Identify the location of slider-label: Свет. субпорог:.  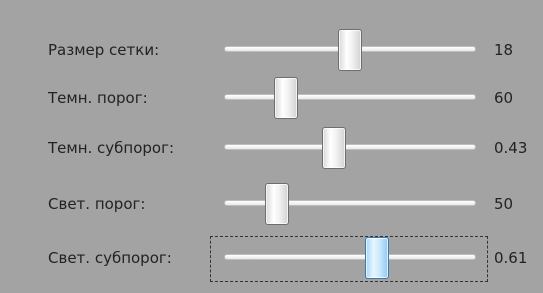
(110, 258).